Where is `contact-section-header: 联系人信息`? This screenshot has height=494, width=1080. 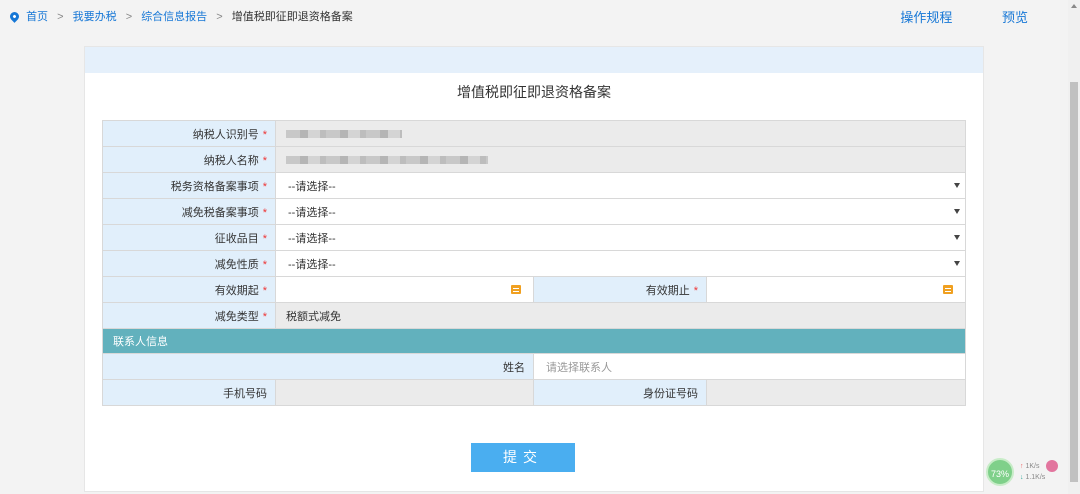 contact-section-header: 联系人信息 is located at coordinates (534, 341).